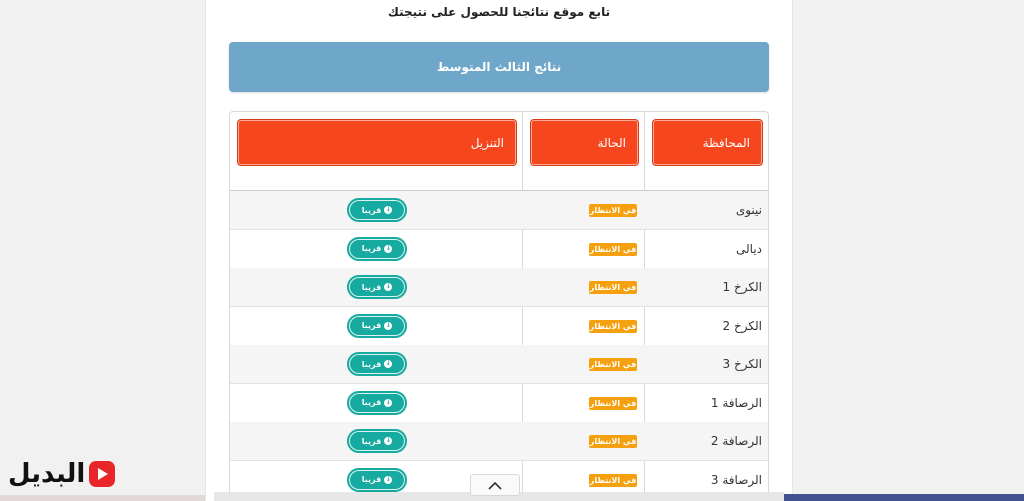 This screenshot has width=1024, height=501. I want to click on table-row: ↓ قريبا في الانتظار الرصافة 2, so click(499, 441).